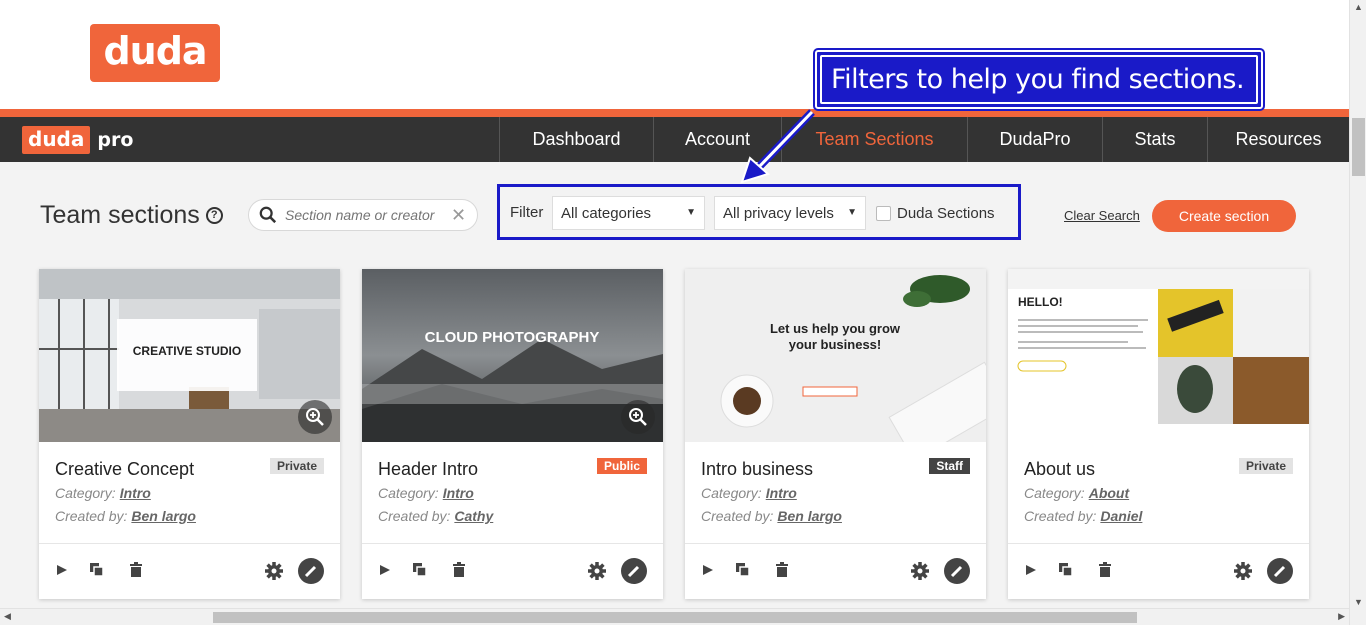 This screenshot has height=625, width=1366. Describe the element at coordinates (187, 351) in the screenshot. I see `thumbnail-caption: CREATIVE STUDIO` at that location.